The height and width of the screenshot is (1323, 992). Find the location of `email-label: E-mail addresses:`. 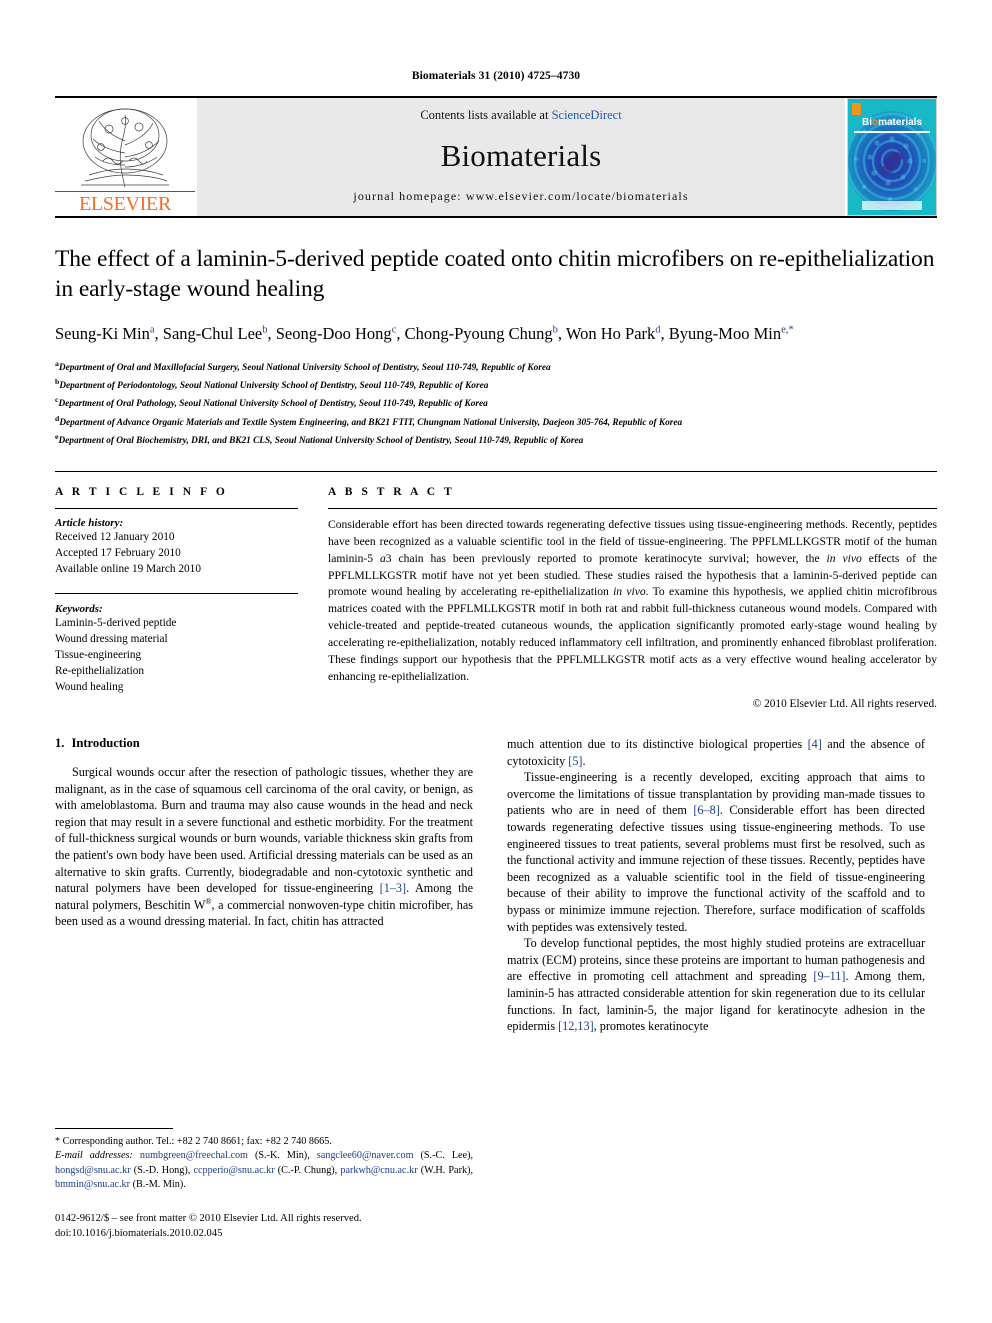

email-label: E-mail addresses: is located at coordinates (94, 1156).